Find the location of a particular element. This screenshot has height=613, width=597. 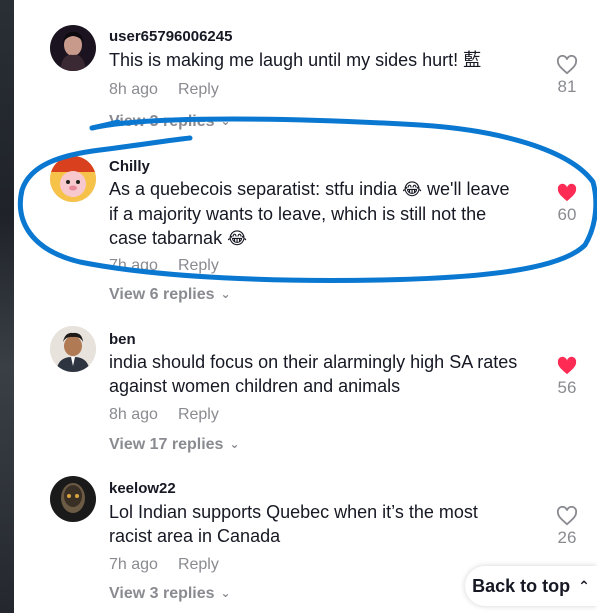

comment-text-part: we'll leave is located at coordinates (466, 189).